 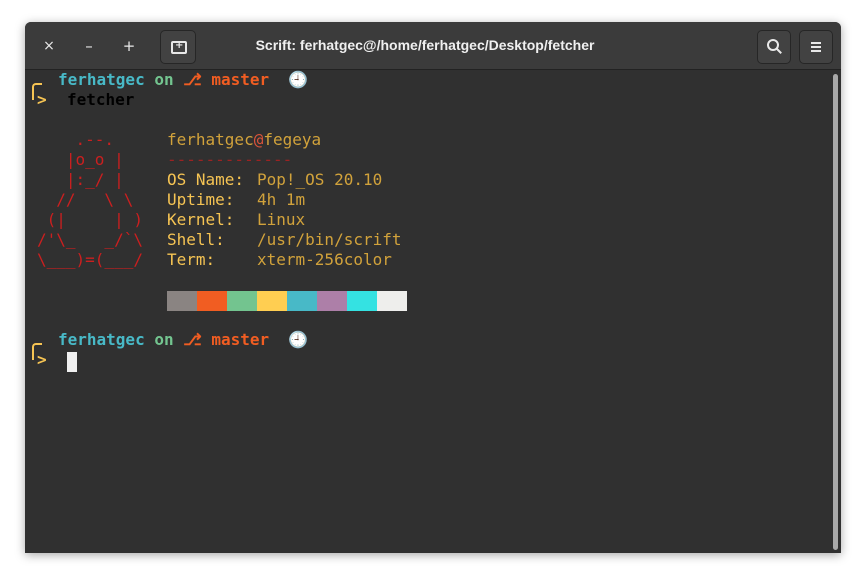 I want to click on menu-button, so click(x=816, y=47).